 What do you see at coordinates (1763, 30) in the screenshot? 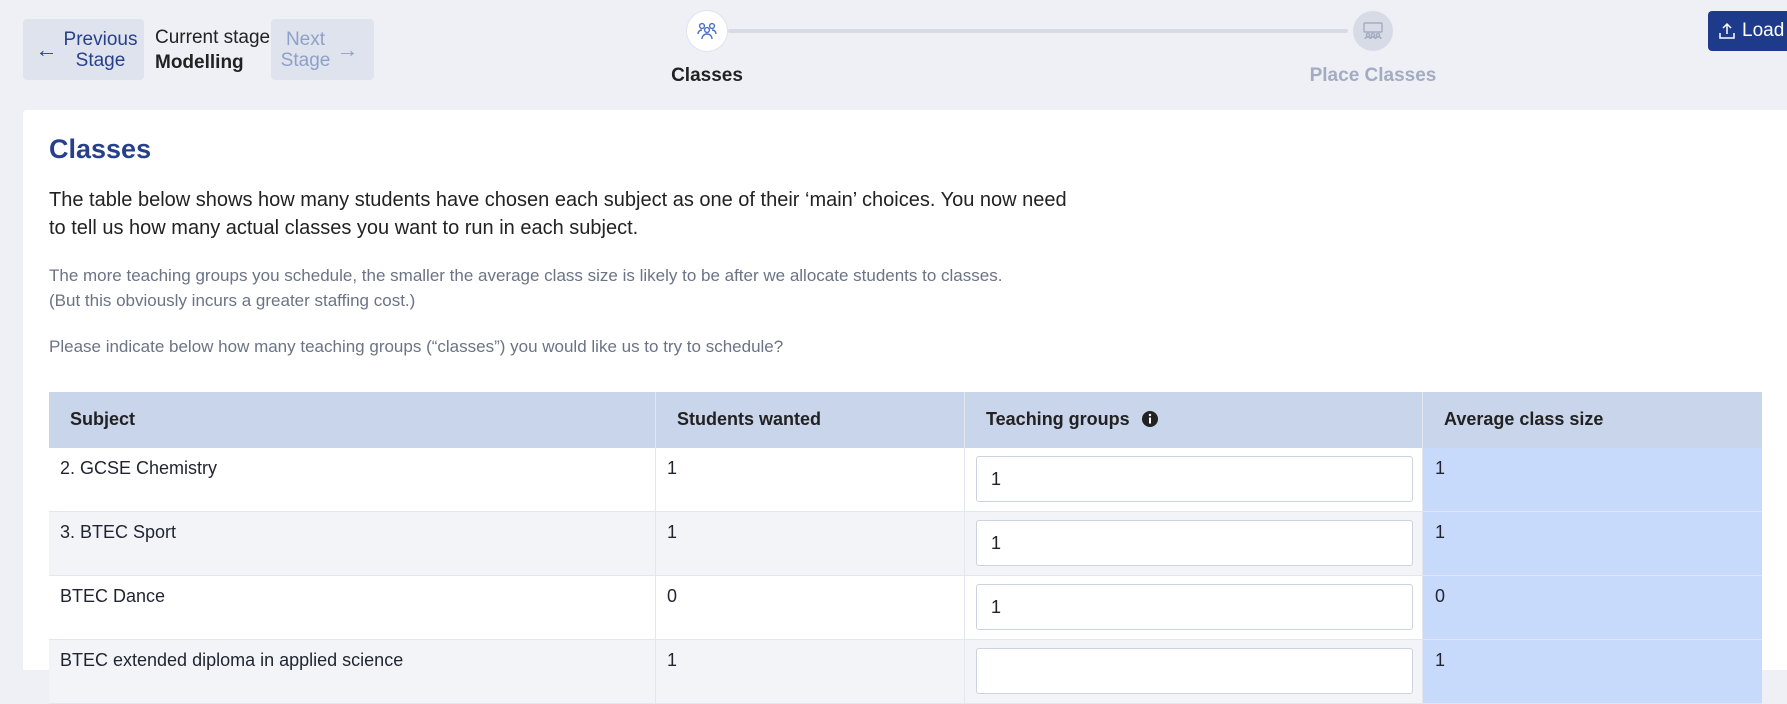
I see `load-button-label: Load` at bounding box center [1763, 30].